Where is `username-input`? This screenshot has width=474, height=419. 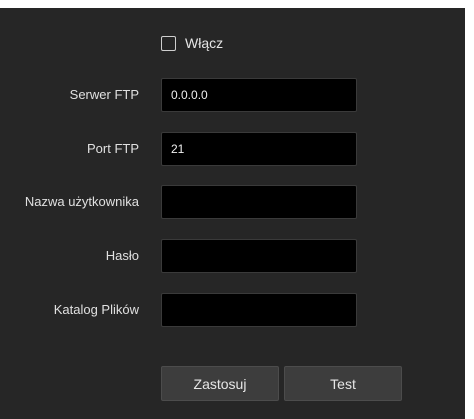
username-input is located at coordinates (259, 202).